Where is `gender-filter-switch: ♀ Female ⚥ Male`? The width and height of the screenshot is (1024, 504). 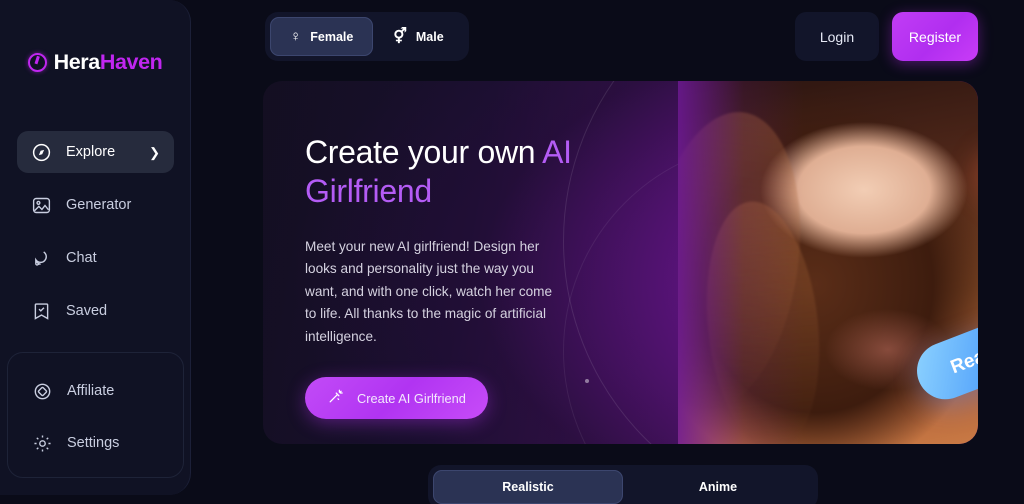
gender-filter-switch: ♀ Female ⚥ Male is located at coordinates (367, 36).